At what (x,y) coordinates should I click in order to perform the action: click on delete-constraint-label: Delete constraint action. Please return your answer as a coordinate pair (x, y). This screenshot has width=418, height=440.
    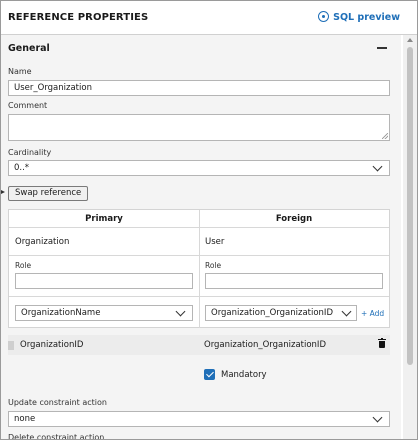
    Looking at the image, I should click on (56, 436).